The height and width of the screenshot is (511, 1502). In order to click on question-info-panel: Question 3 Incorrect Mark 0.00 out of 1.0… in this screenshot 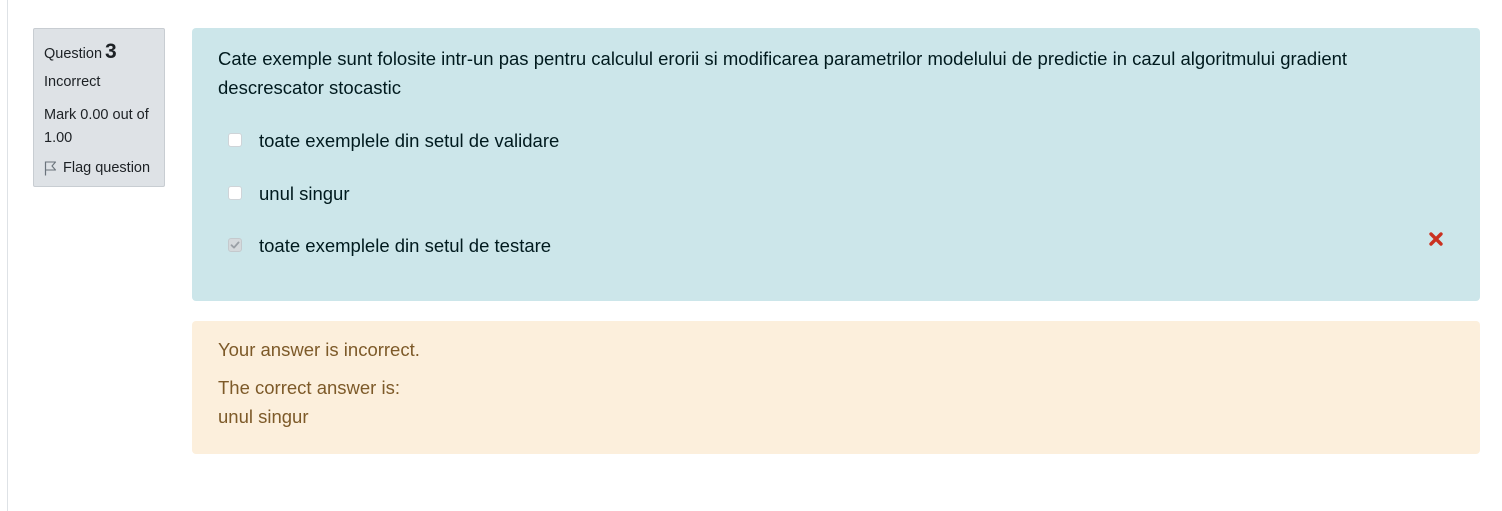, I will do `click(99, 107)`.